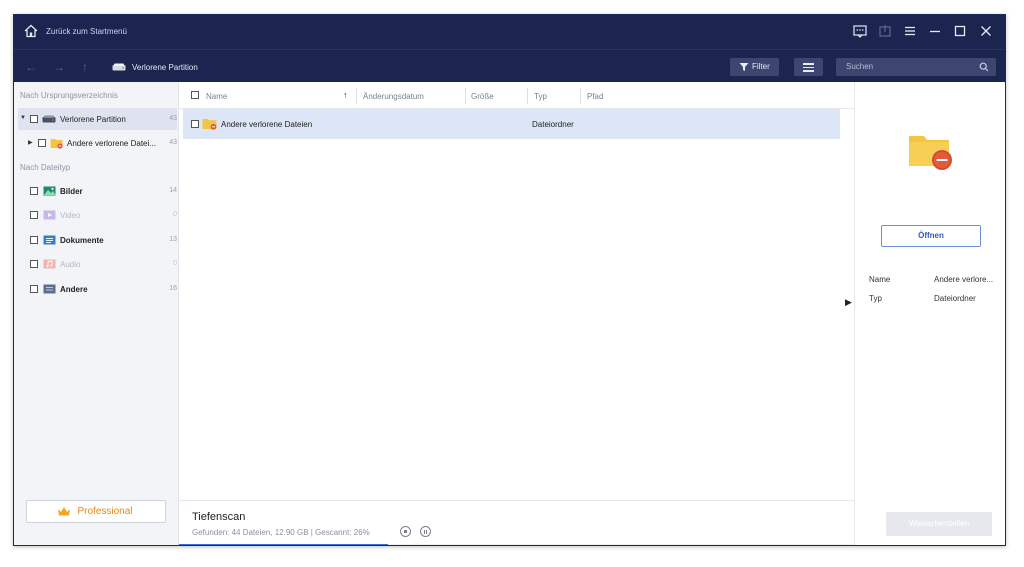 Image resolution: width=1024 pixels, height=567 pixels. What do you see at coordinates (744, 67) in the screenshot?
I see `filter-icon` at bounding box center [744, 67].